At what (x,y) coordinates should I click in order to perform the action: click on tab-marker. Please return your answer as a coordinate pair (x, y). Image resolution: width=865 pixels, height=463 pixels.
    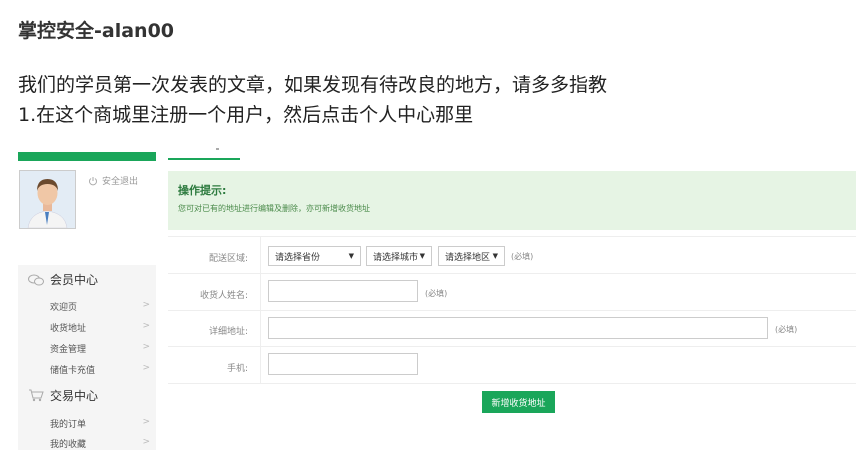
    Looking at the image, I should click on (217, 149).